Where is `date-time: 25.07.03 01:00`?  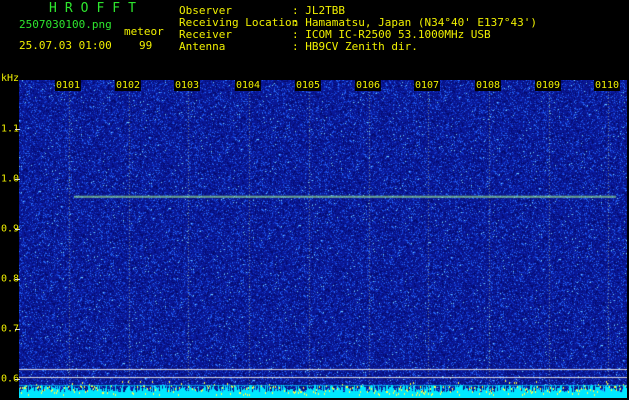 date-time: 25.07.03 01:00 is located at coordinates (65, 45).